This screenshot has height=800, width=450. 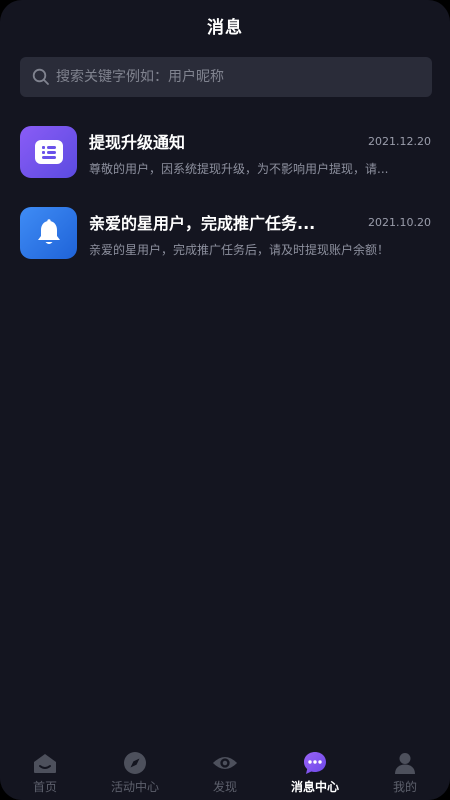 What do you see at coordinates (137, 142) in the screenshot?
I see `message-title: 提现升级通知` at bounding box center [137, 142].